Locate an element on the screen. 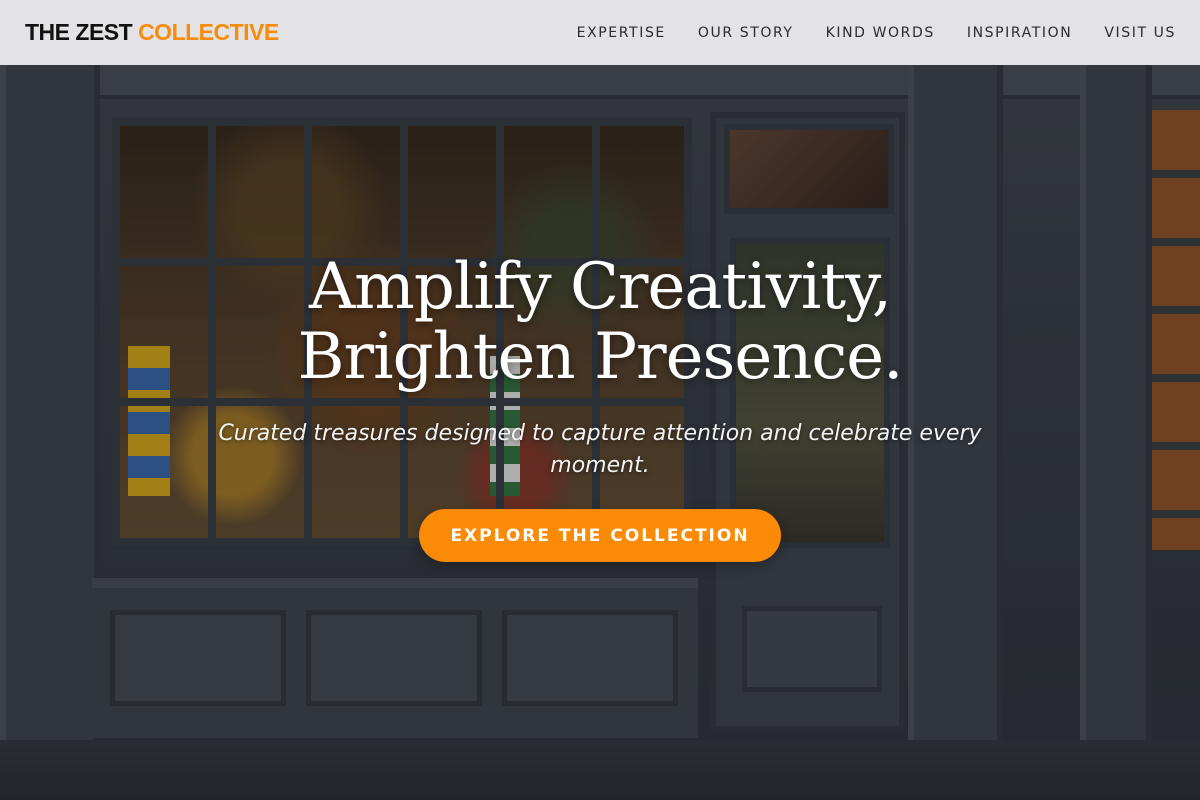 The width and height of the screenshot is (1200, 800). nav-link-expertise: EXPERTISE is located at coordinates (621, 33).